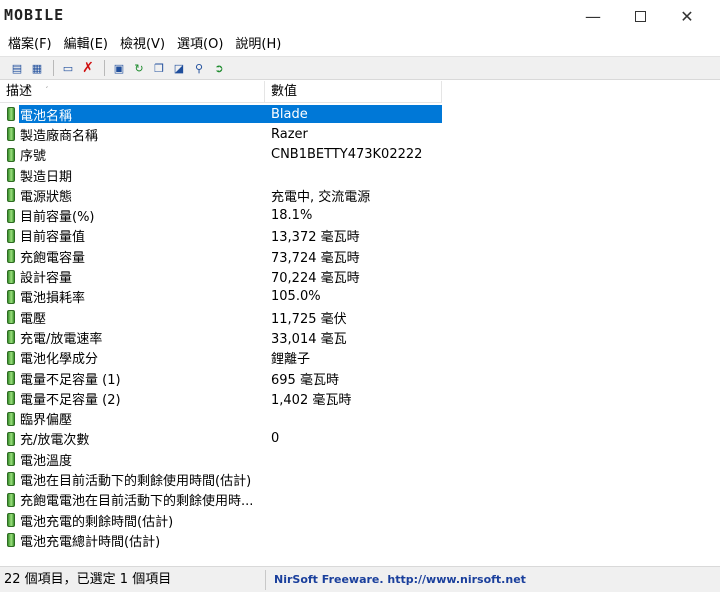 This screenshot has height=592, width=720. I want to click on table-row: 電池充電的剩餘時間(估計), so click(360, 520).